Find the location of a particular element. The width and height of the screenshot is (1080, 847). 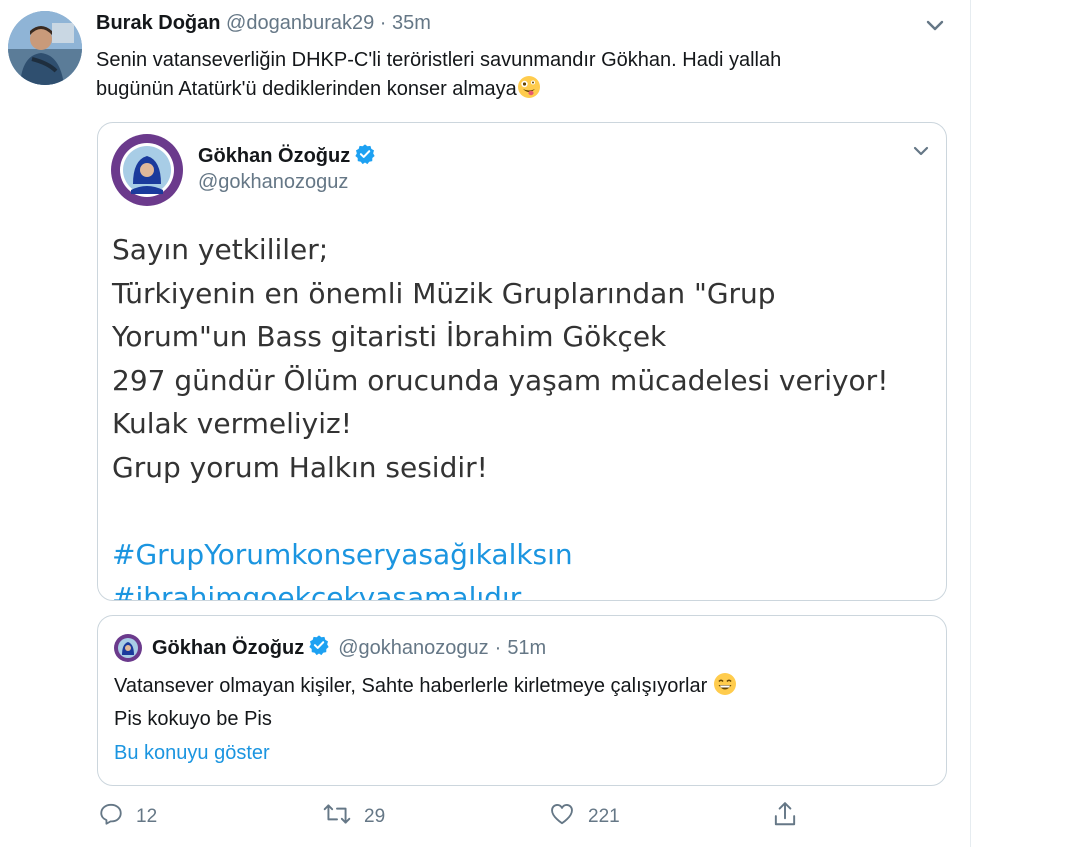

retweet-icon is located at coordinates (343, 817).